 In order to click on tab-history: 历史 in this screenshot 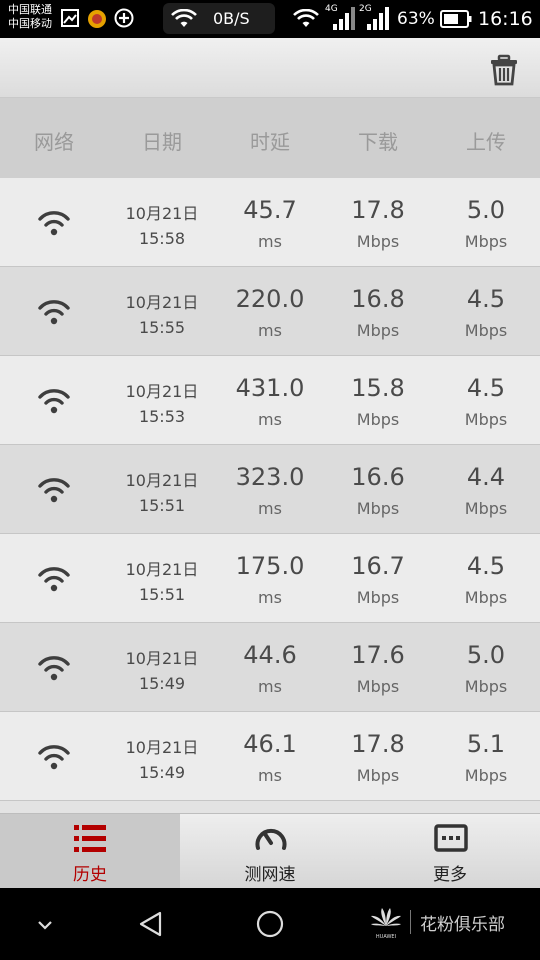, I will do `click(90, 851)`.